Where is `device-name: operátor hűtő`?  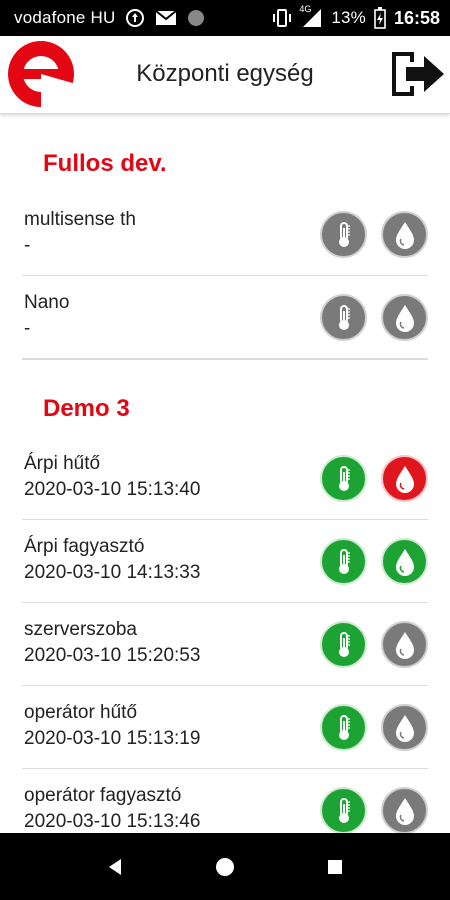 device-name: operátor hűtő is located at coordinates (81, 712).